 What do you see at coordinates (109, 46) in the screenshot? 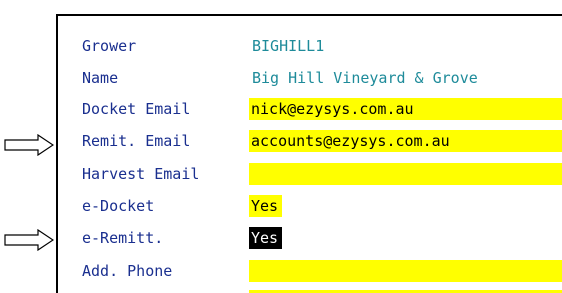
I see `grower-label: Grower` at bounding box center [109, 46].